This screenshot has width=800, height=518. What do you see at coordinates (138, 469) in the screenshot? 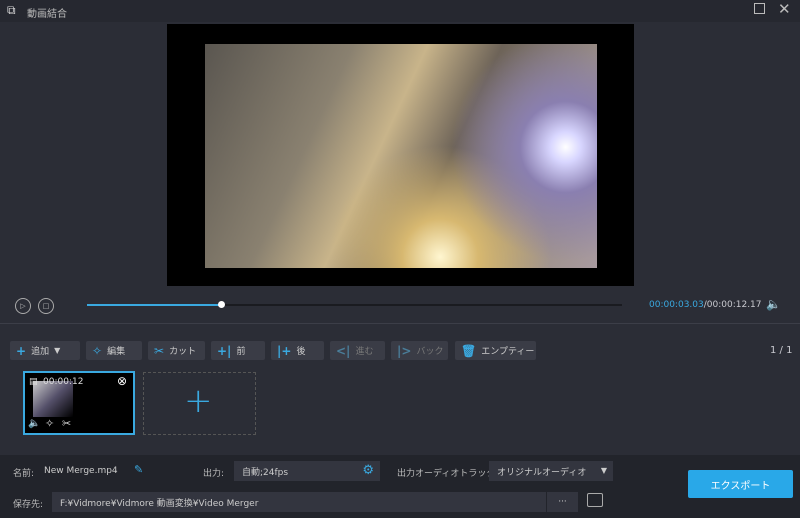
I see `pencil-icon: ✎` at bounding box center [138, 469].